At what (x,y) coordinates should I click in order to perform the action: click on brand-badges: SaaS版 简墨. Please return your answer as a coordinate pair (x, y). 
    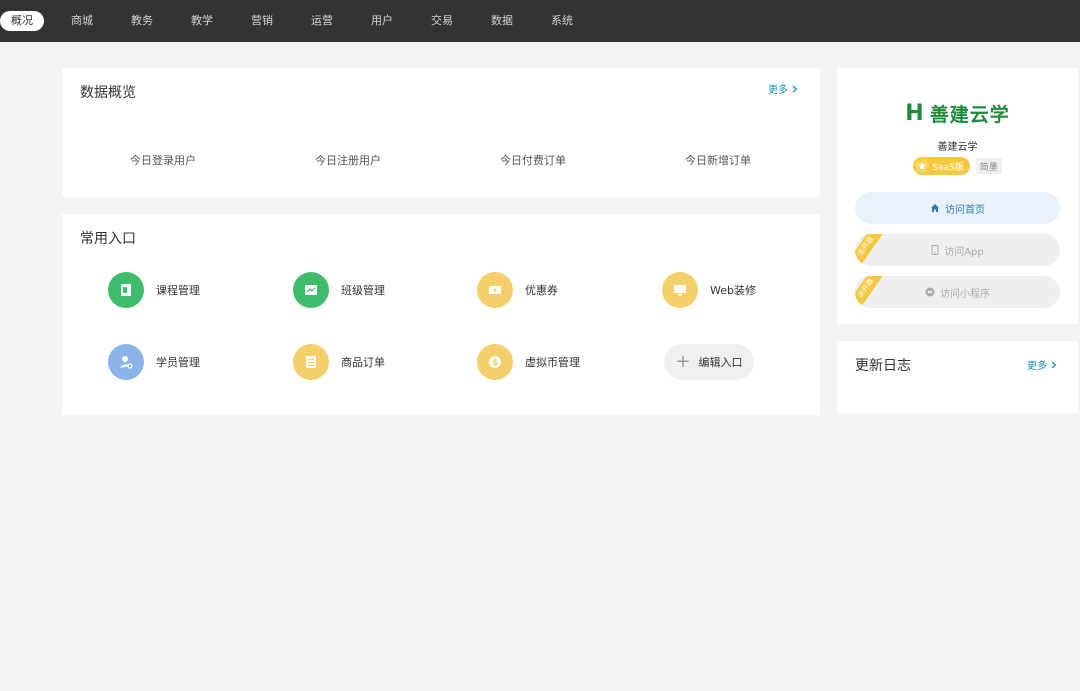
    Looking at the image, I should click on (957, 166).